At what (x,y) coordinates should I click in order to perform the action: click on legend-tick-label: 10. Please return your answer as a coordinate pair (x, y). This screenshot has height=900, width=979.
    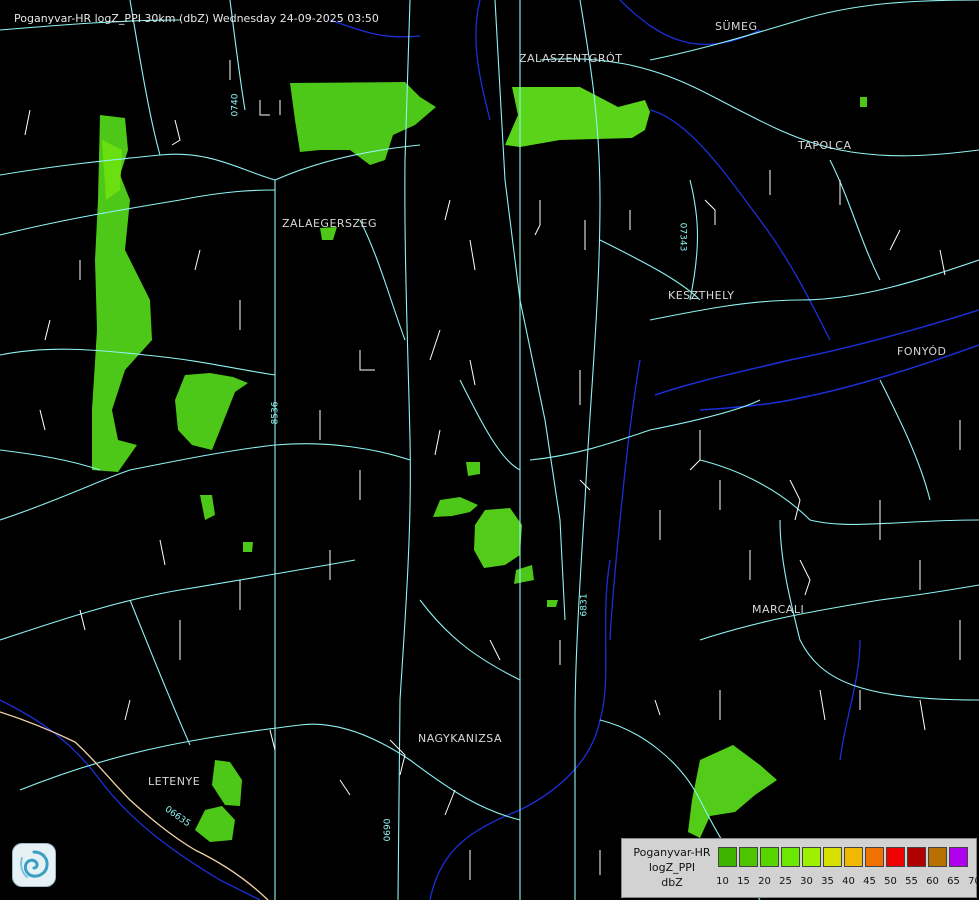
    Looking at the image, I should click on (722, 881).